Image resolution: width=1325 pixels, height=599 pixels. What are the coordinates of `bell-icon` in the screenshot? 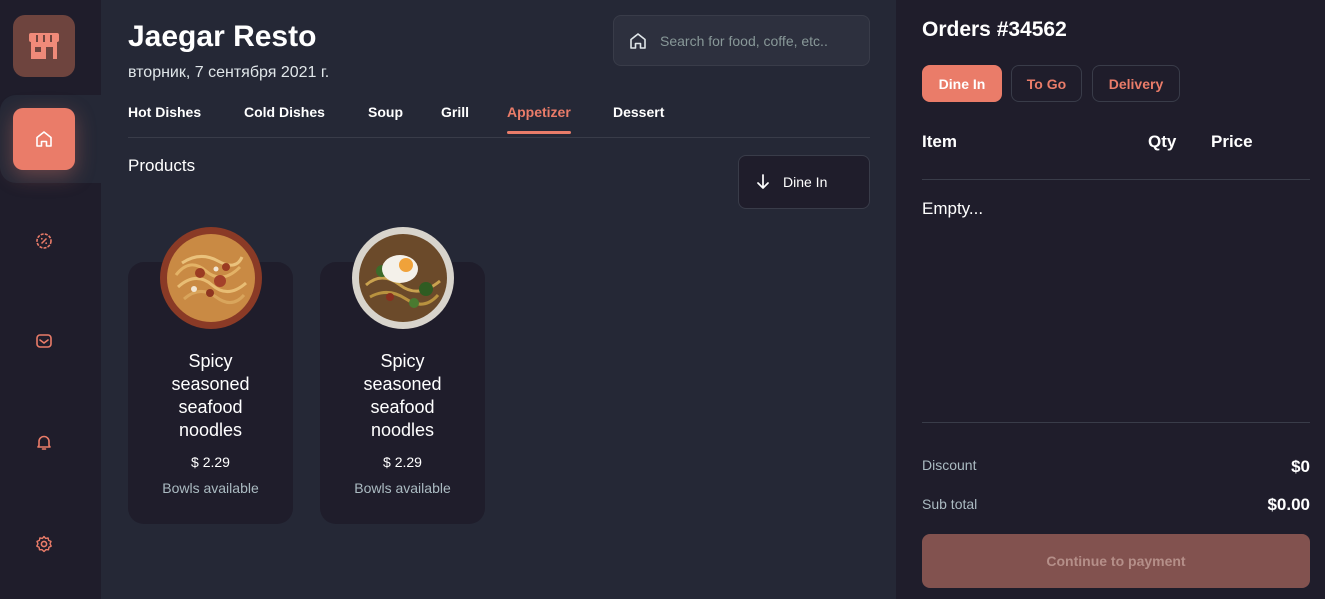 It's located at (44, 442).